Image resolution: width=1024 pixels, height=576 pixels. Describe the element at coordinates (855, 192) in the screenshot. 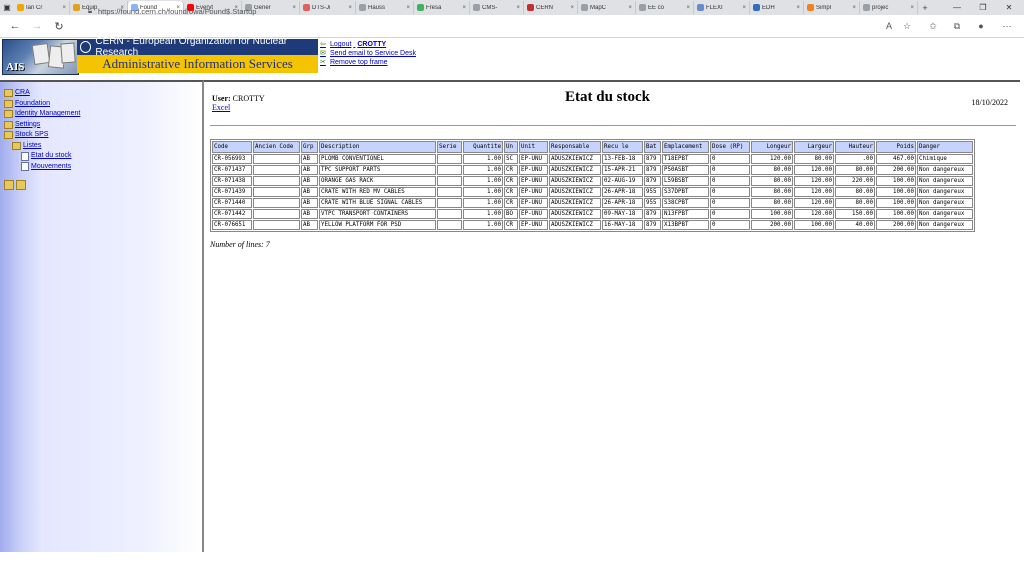

I see `table-cell: 80.00` at that location.